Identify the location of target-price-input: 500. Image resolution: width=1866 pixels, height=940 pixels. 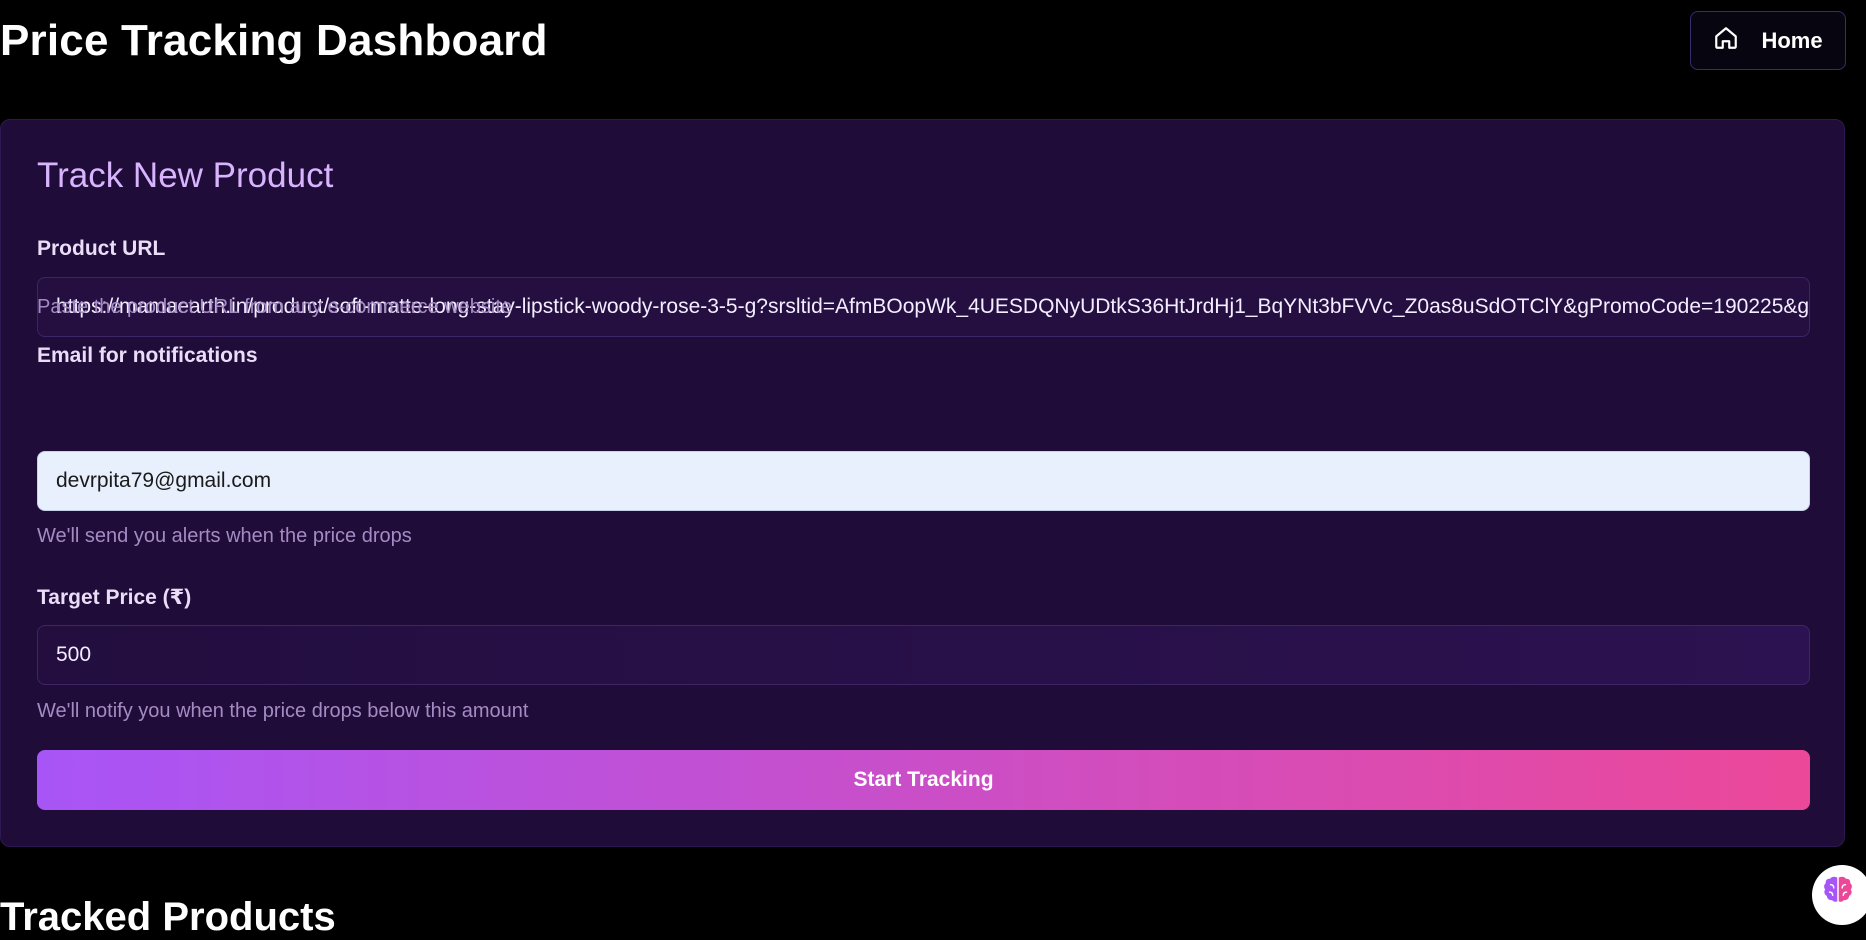
(923, 655).